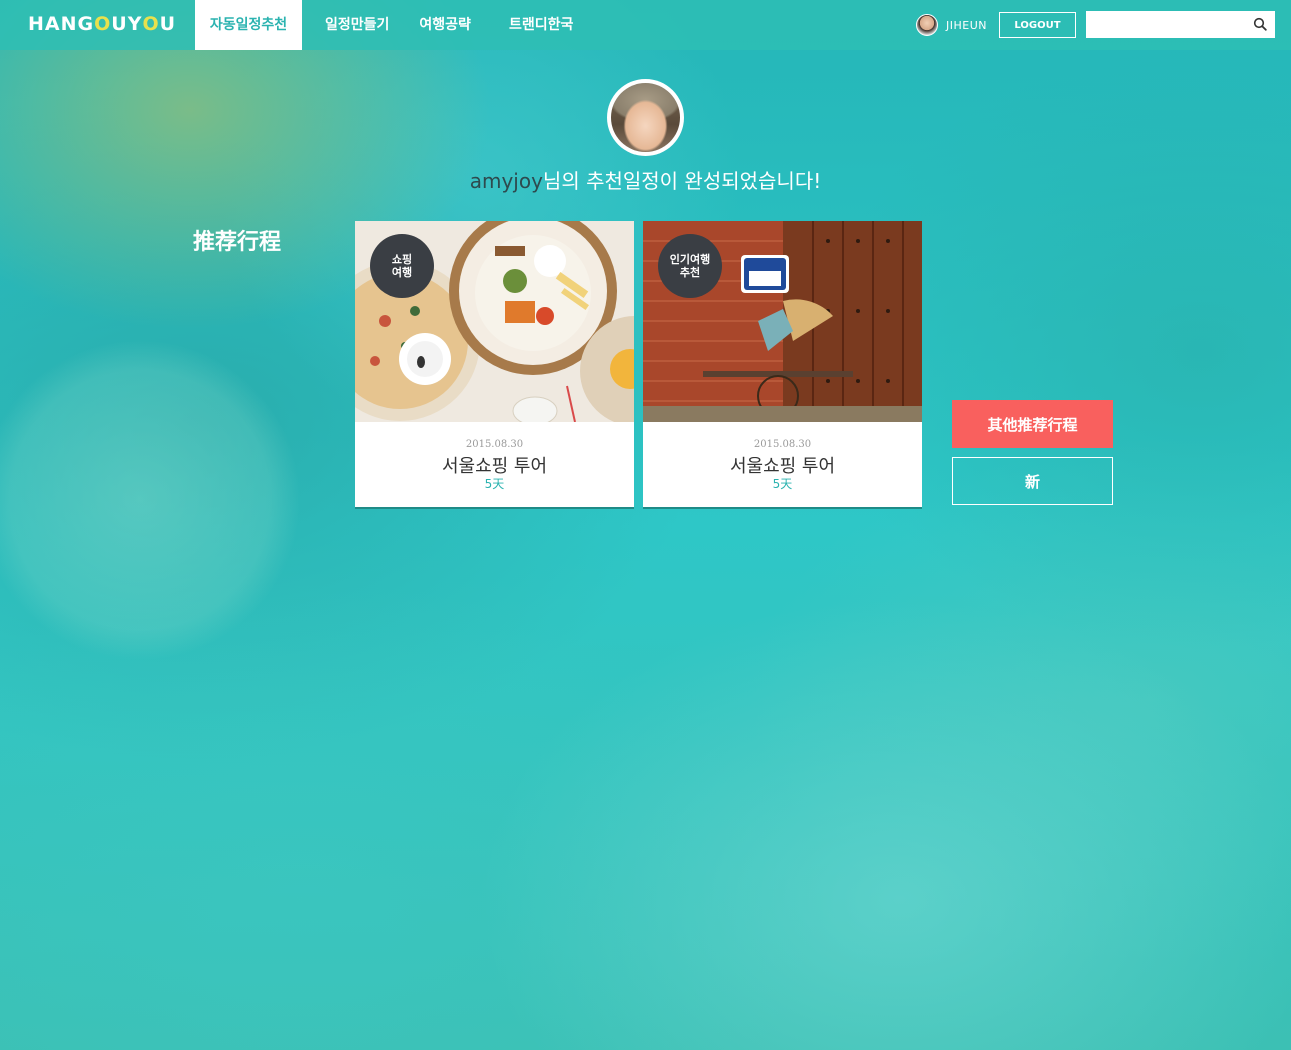 Image resolution: width=1291 pixels, height=1050 pixels. I want to click on nav-trendy-korea: 트랜디한국, so click(541, 25).